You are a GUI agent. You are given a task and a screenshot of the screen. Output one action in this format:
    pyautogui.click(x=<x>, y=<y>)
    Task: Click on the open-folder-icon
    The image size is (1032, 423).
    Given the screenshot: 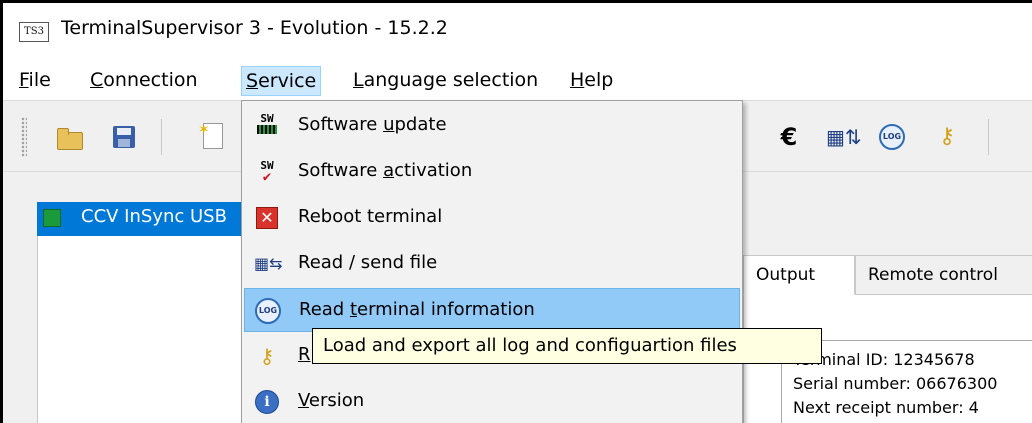 What is the action you would take?
    pyautogui.click(x=69, y=138)
    